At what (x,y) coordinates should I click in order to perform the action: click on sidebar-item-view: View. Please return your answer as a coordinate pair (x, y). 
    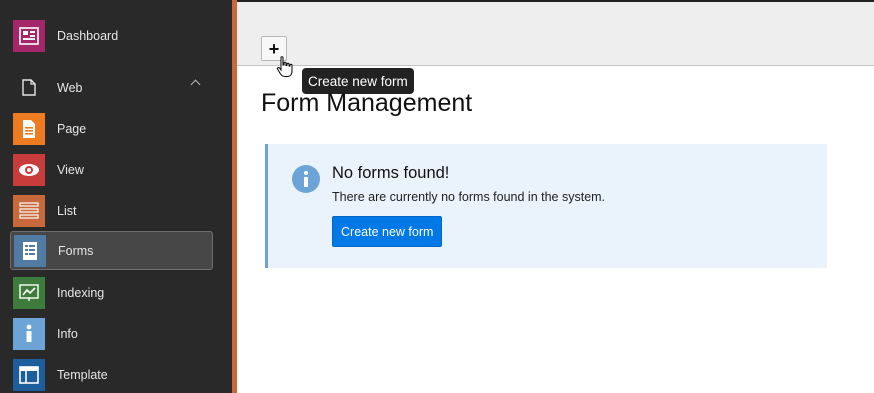
    Looking at the image, I should click on (111, 169).